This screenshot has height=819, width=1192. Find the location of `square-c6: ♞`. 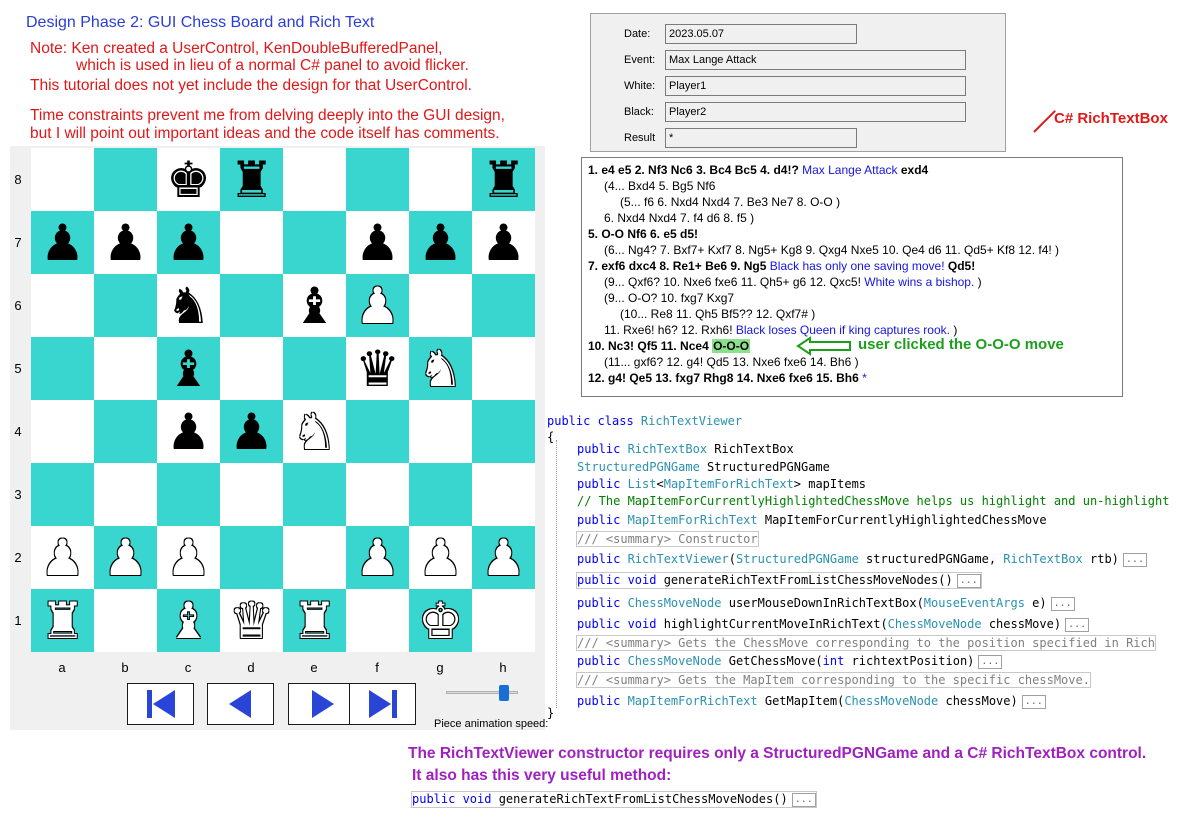

square-c6: ♞ is located at coordinates (188, 305).